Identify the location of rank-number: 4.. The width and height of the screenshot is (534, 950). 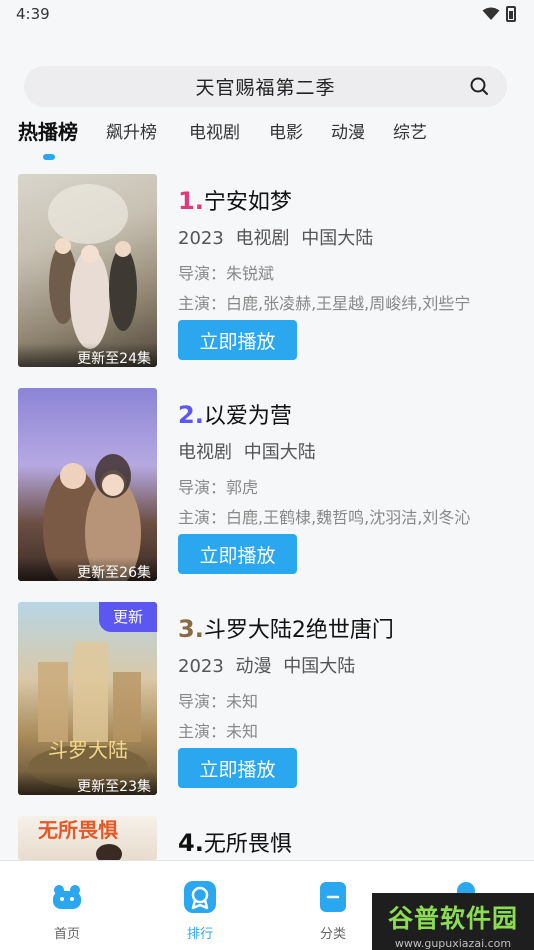
(191, 843).